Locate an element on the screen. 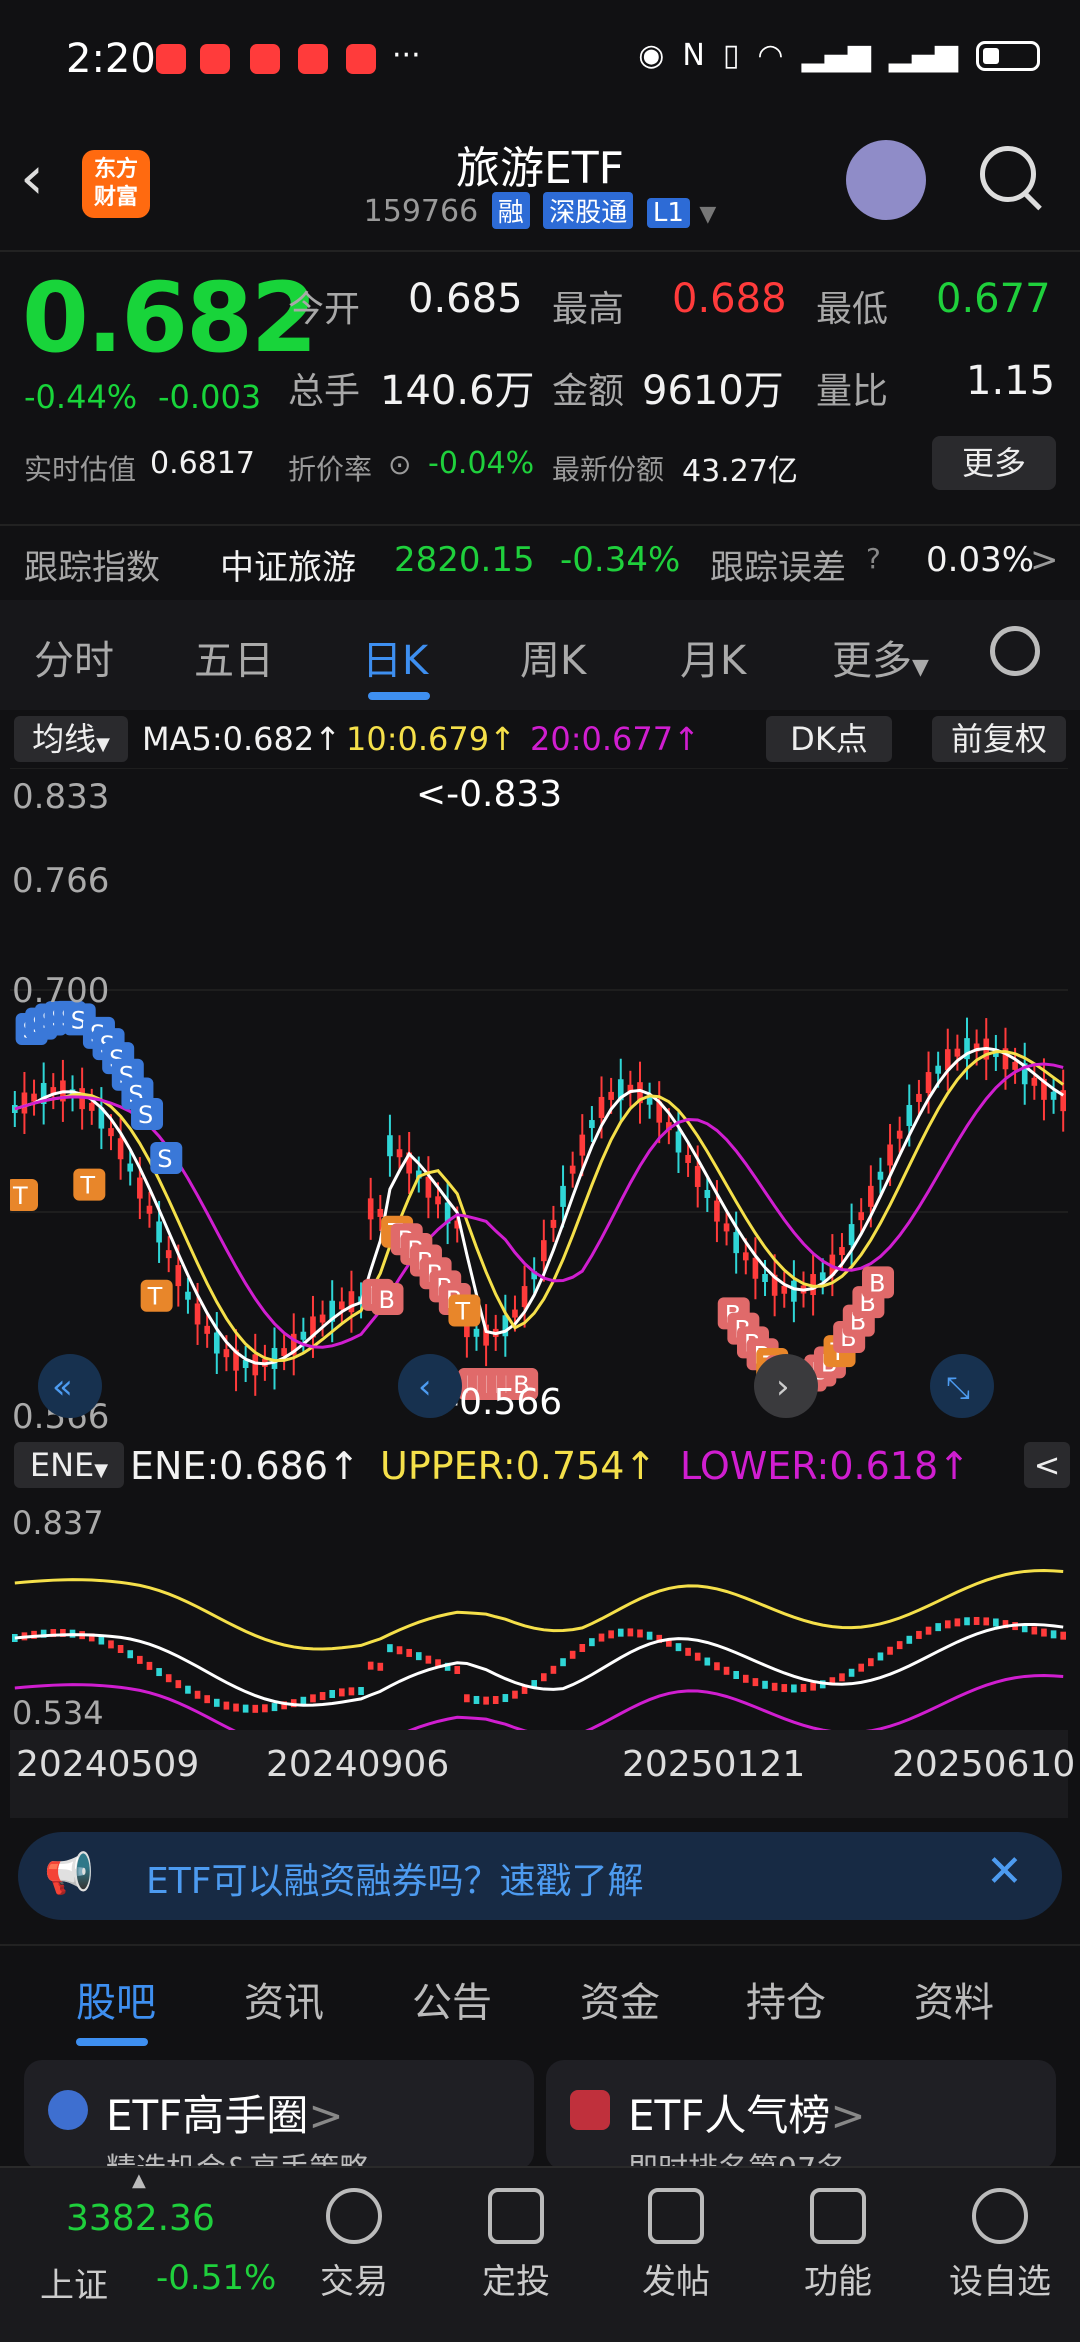  date-label: 20250610 is located at coordinates (984, 1764).